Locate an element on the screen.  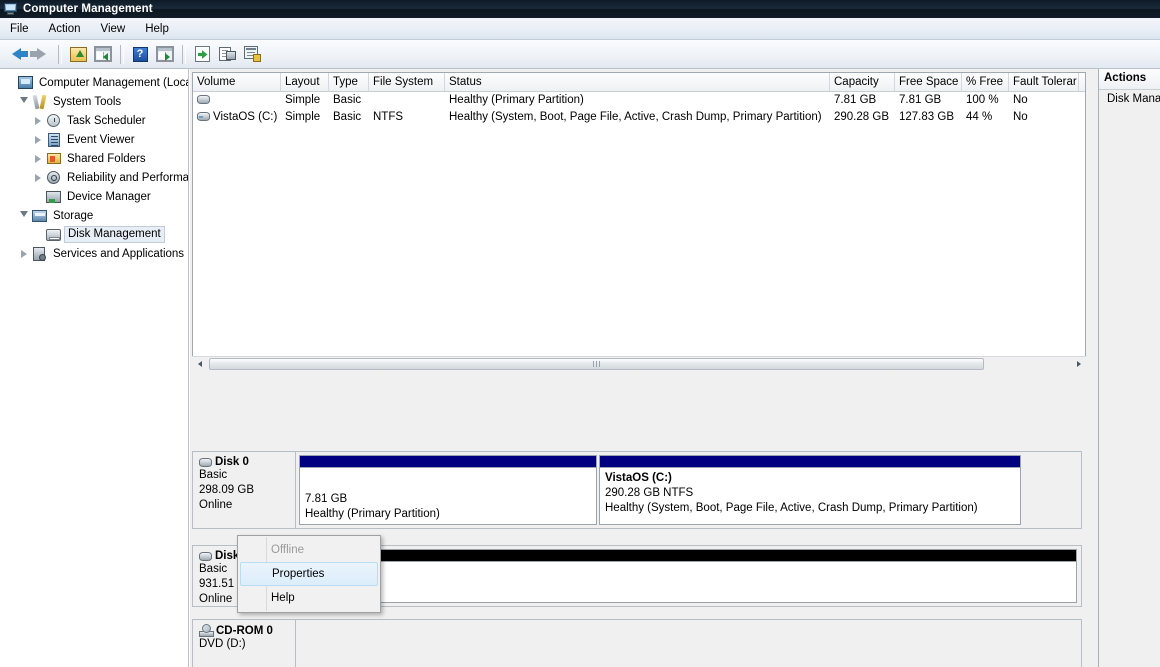
partition-block: 7.81 GB Healthy (Primary Partition) is located at coordinates (448, 490).